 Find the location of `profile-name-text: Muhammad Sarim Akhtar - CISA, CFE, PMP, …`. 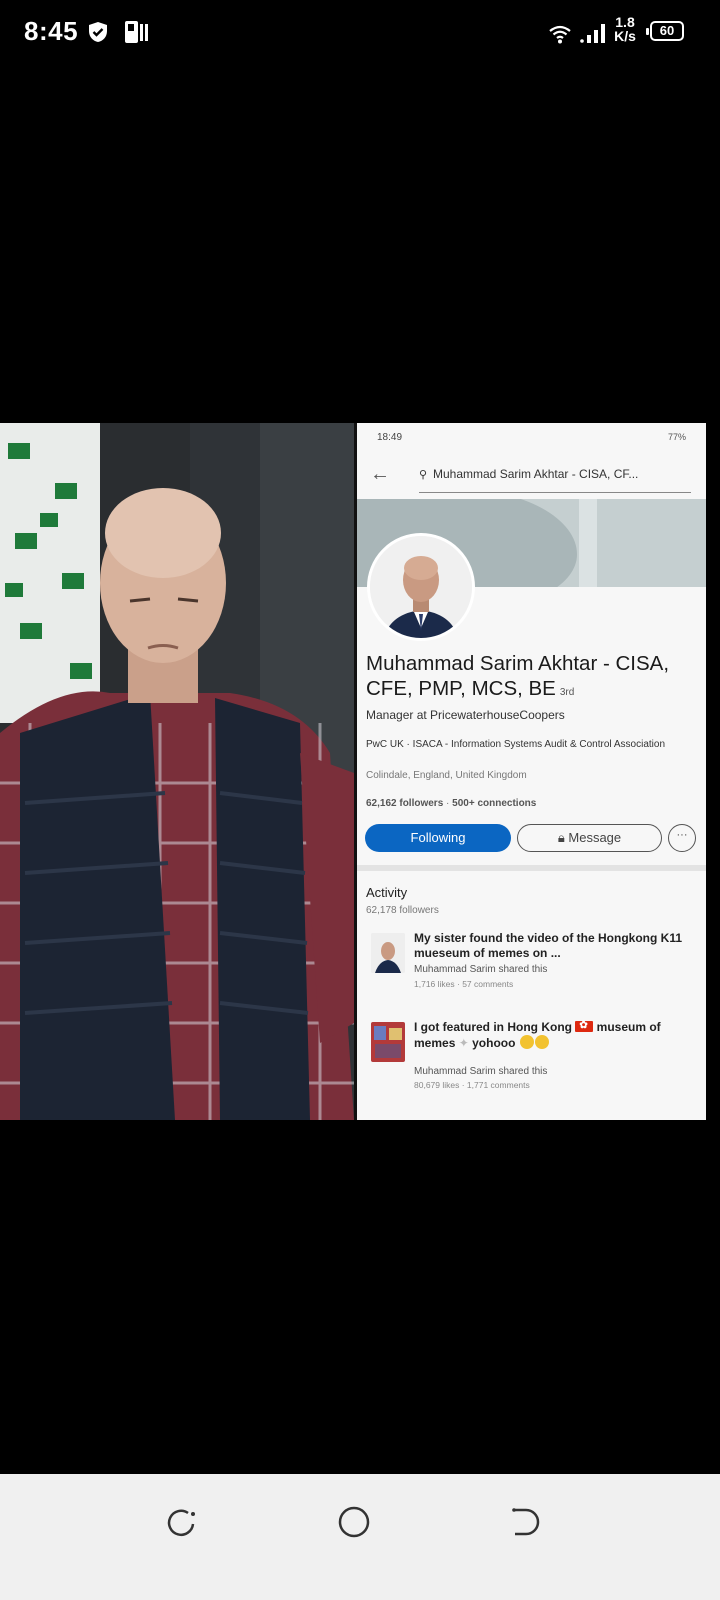

profile-name-text: Muhammad Sarim Akhtar - CISA, CFE, PMP, … is located at coordinates (518, 676).